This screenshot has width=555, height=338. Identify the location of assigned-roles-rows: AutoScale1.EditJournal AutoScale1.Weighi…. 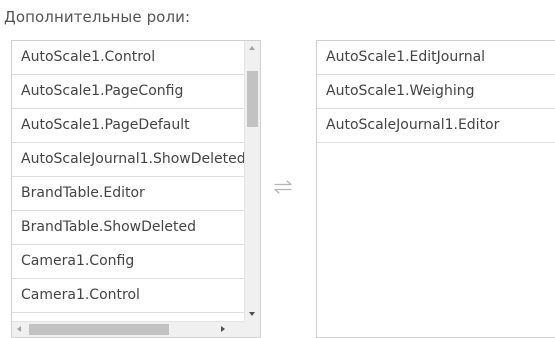
(436, 92).